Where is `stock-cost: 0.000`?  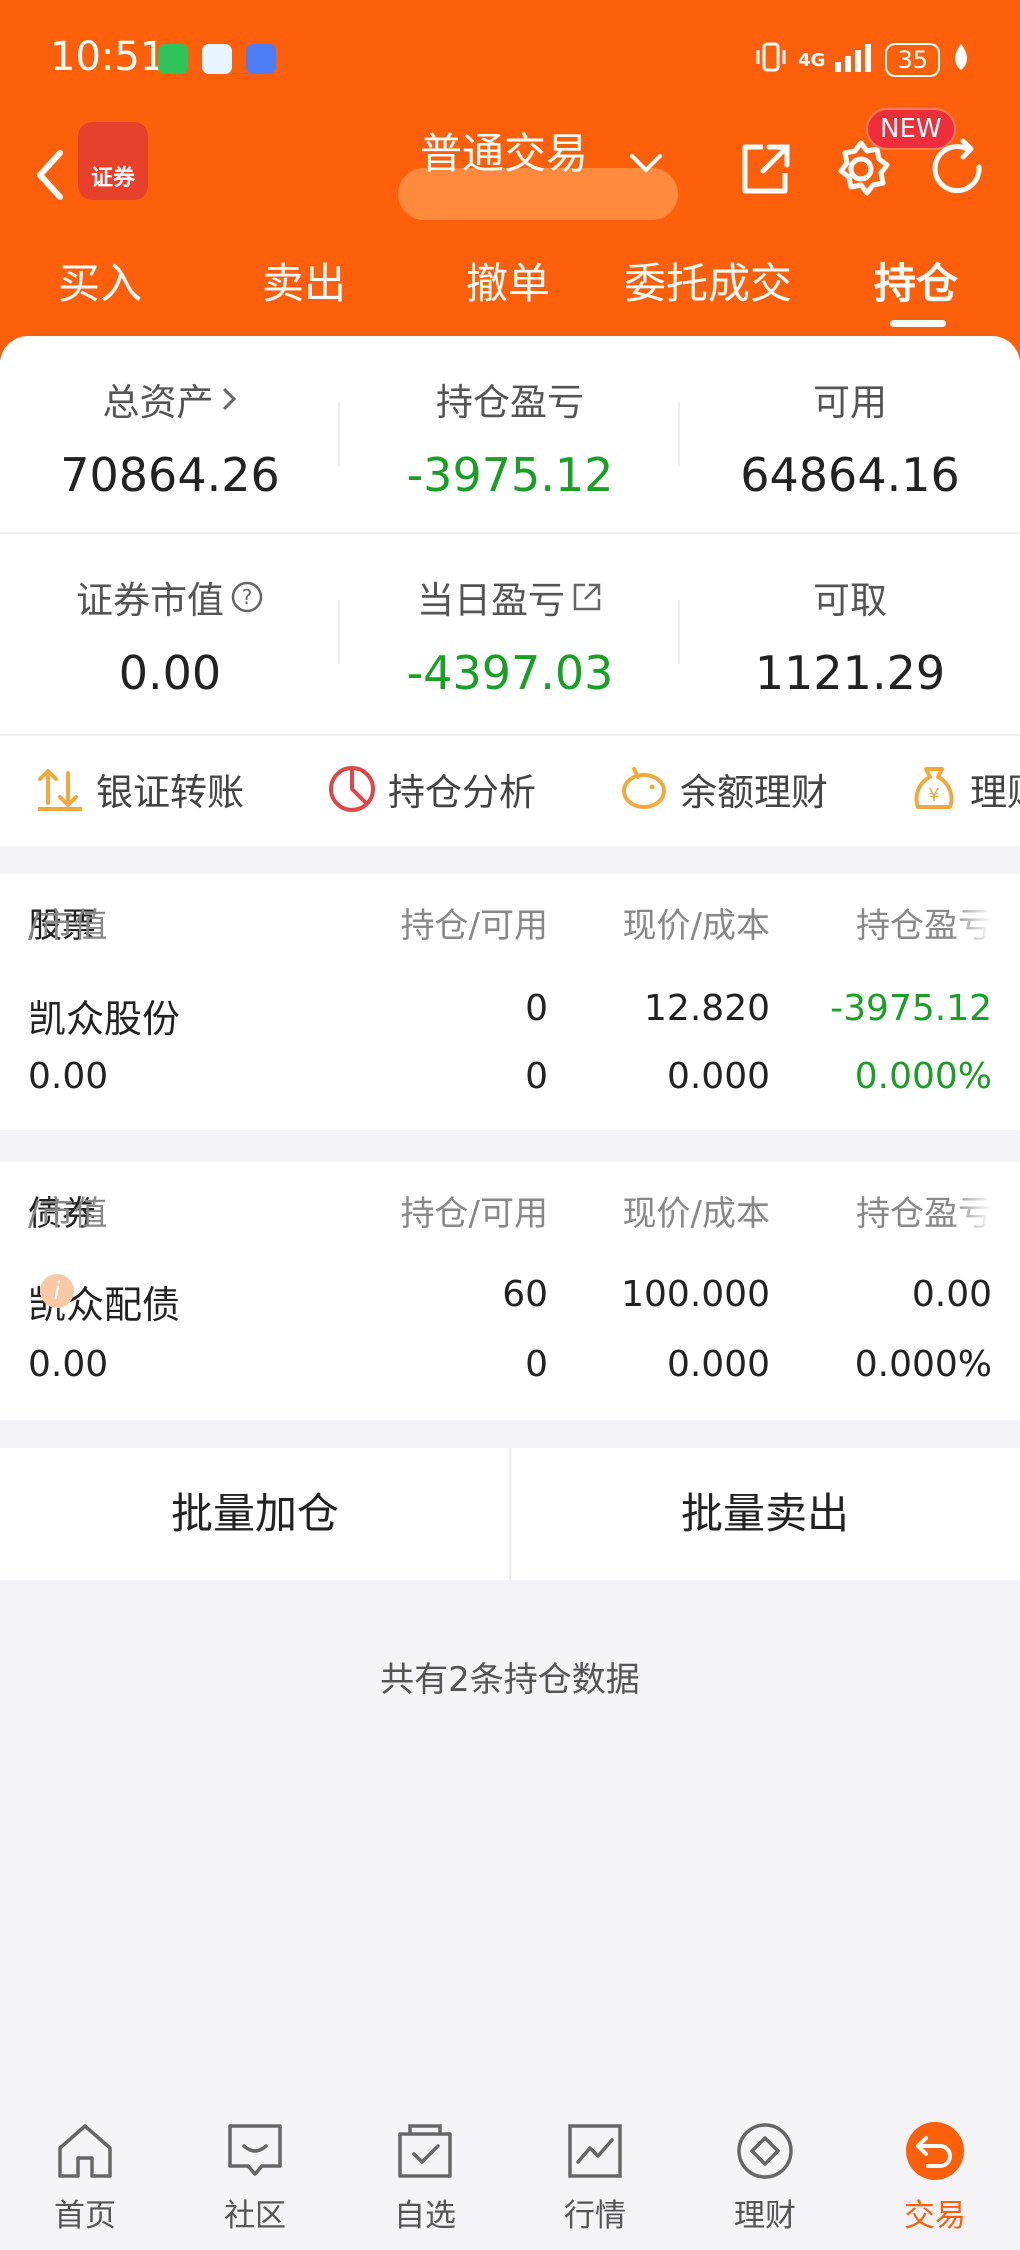 stock-cost: 0.000 is located at coordinates (718, 1076).